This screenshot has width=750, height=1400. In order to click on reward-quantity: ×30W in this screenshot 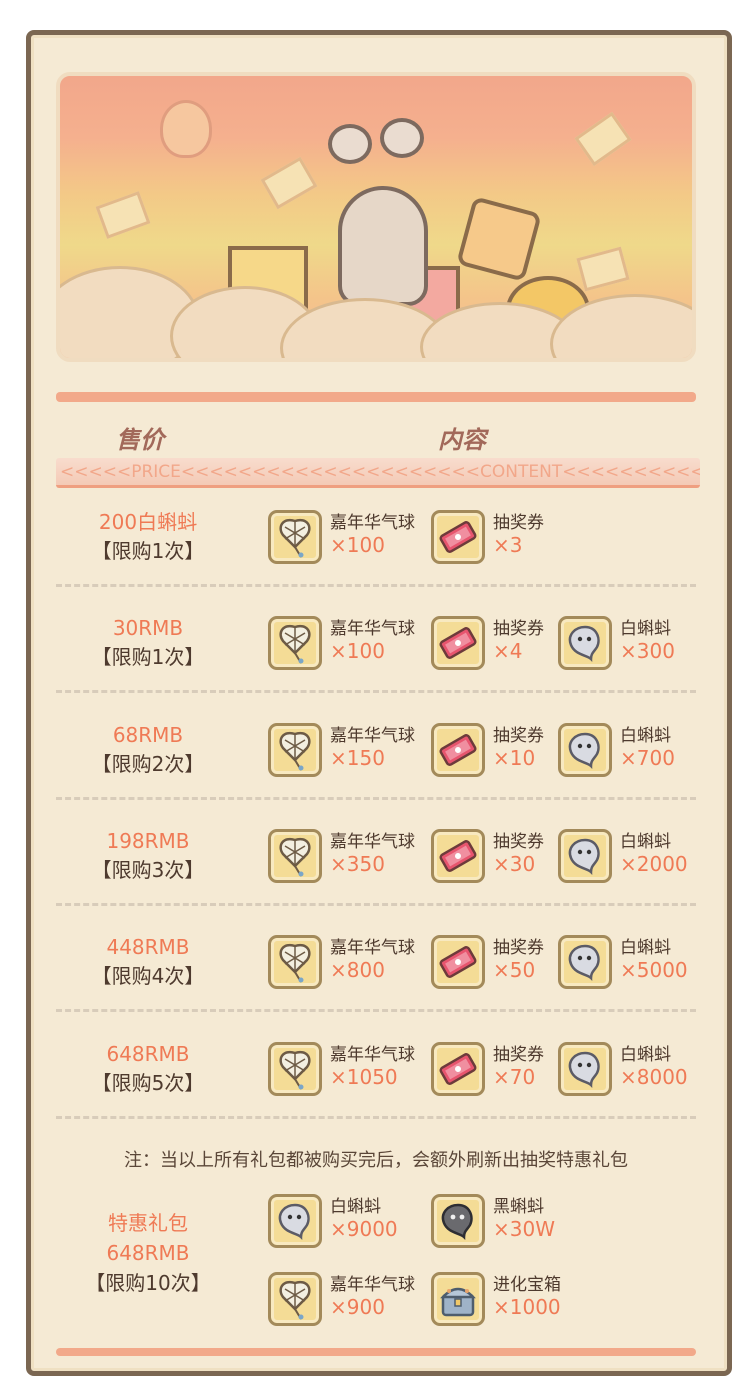, I will do `click(524, 1229)`.